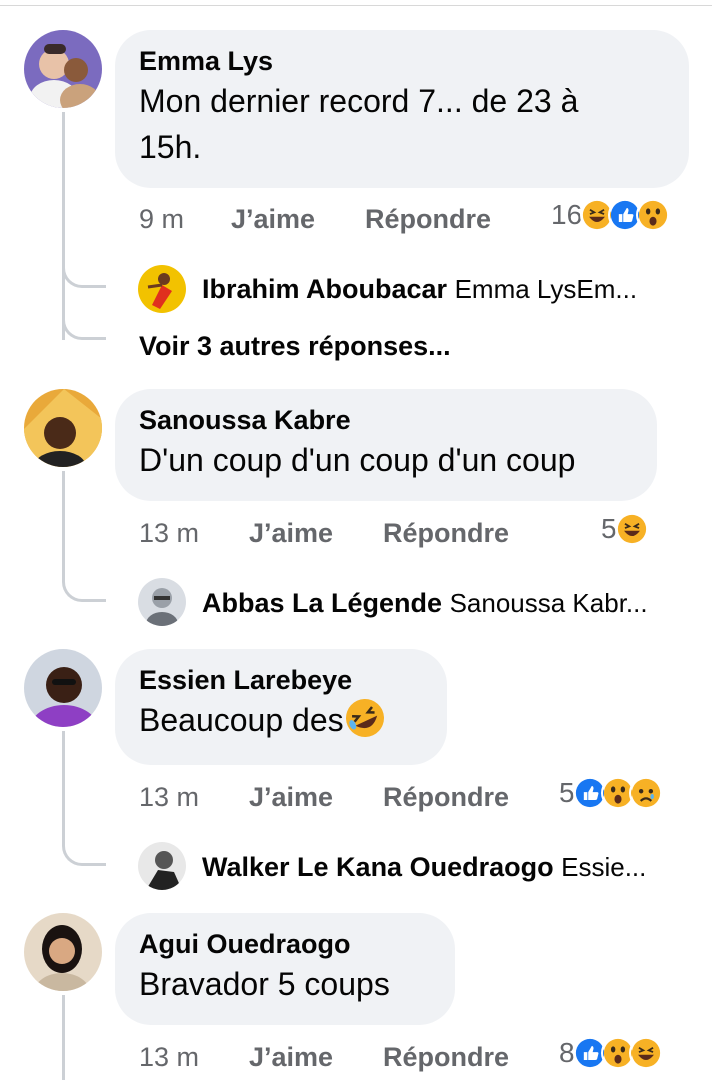 This screenshot has width=712, height=1080. I want to click on comment-text: D'un coup d'un coup d'un coup, so click(357, 460).